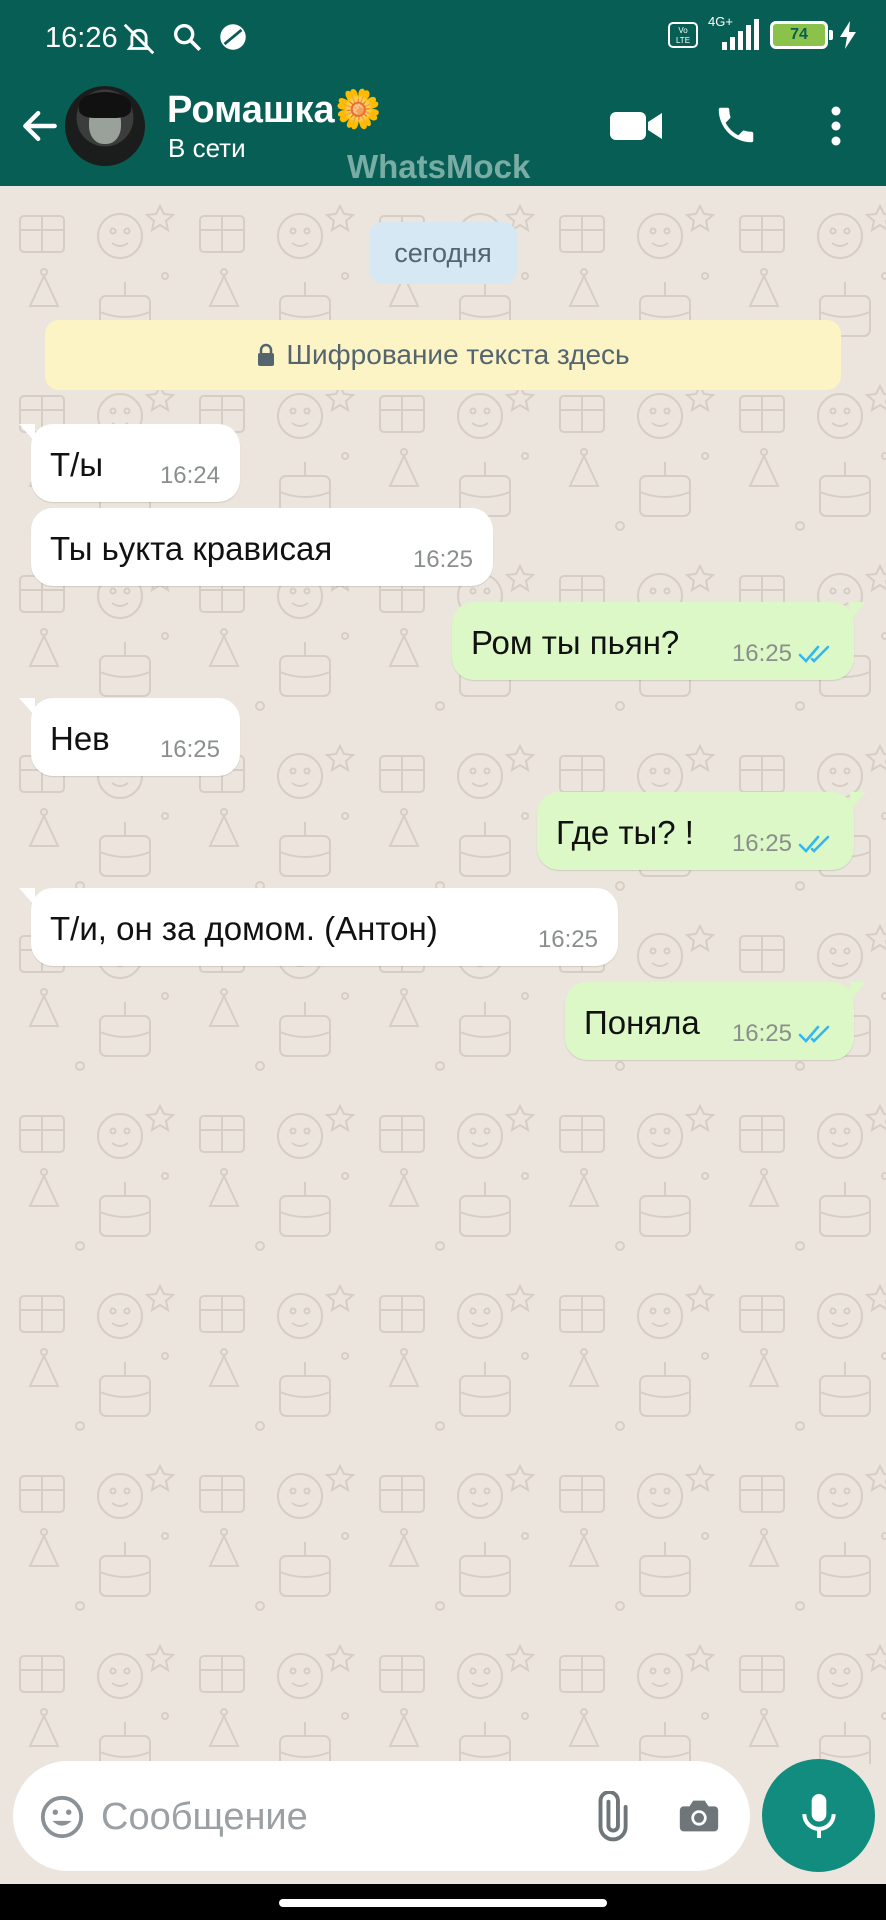 This screenshot has height=1920, width=886. What do you see at coordinates (439, 166) in the screenshot?
I see `app-watermark: WhatsMock` at bounding box center [439, 166].